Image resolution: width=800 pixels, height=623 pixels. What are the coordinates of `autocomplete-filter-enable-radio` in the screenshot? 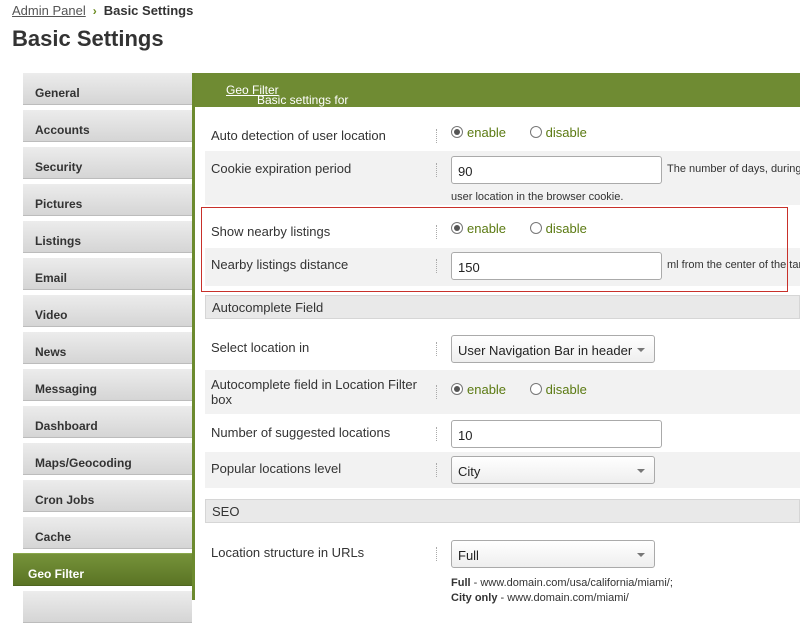 It's located at (457, 389).